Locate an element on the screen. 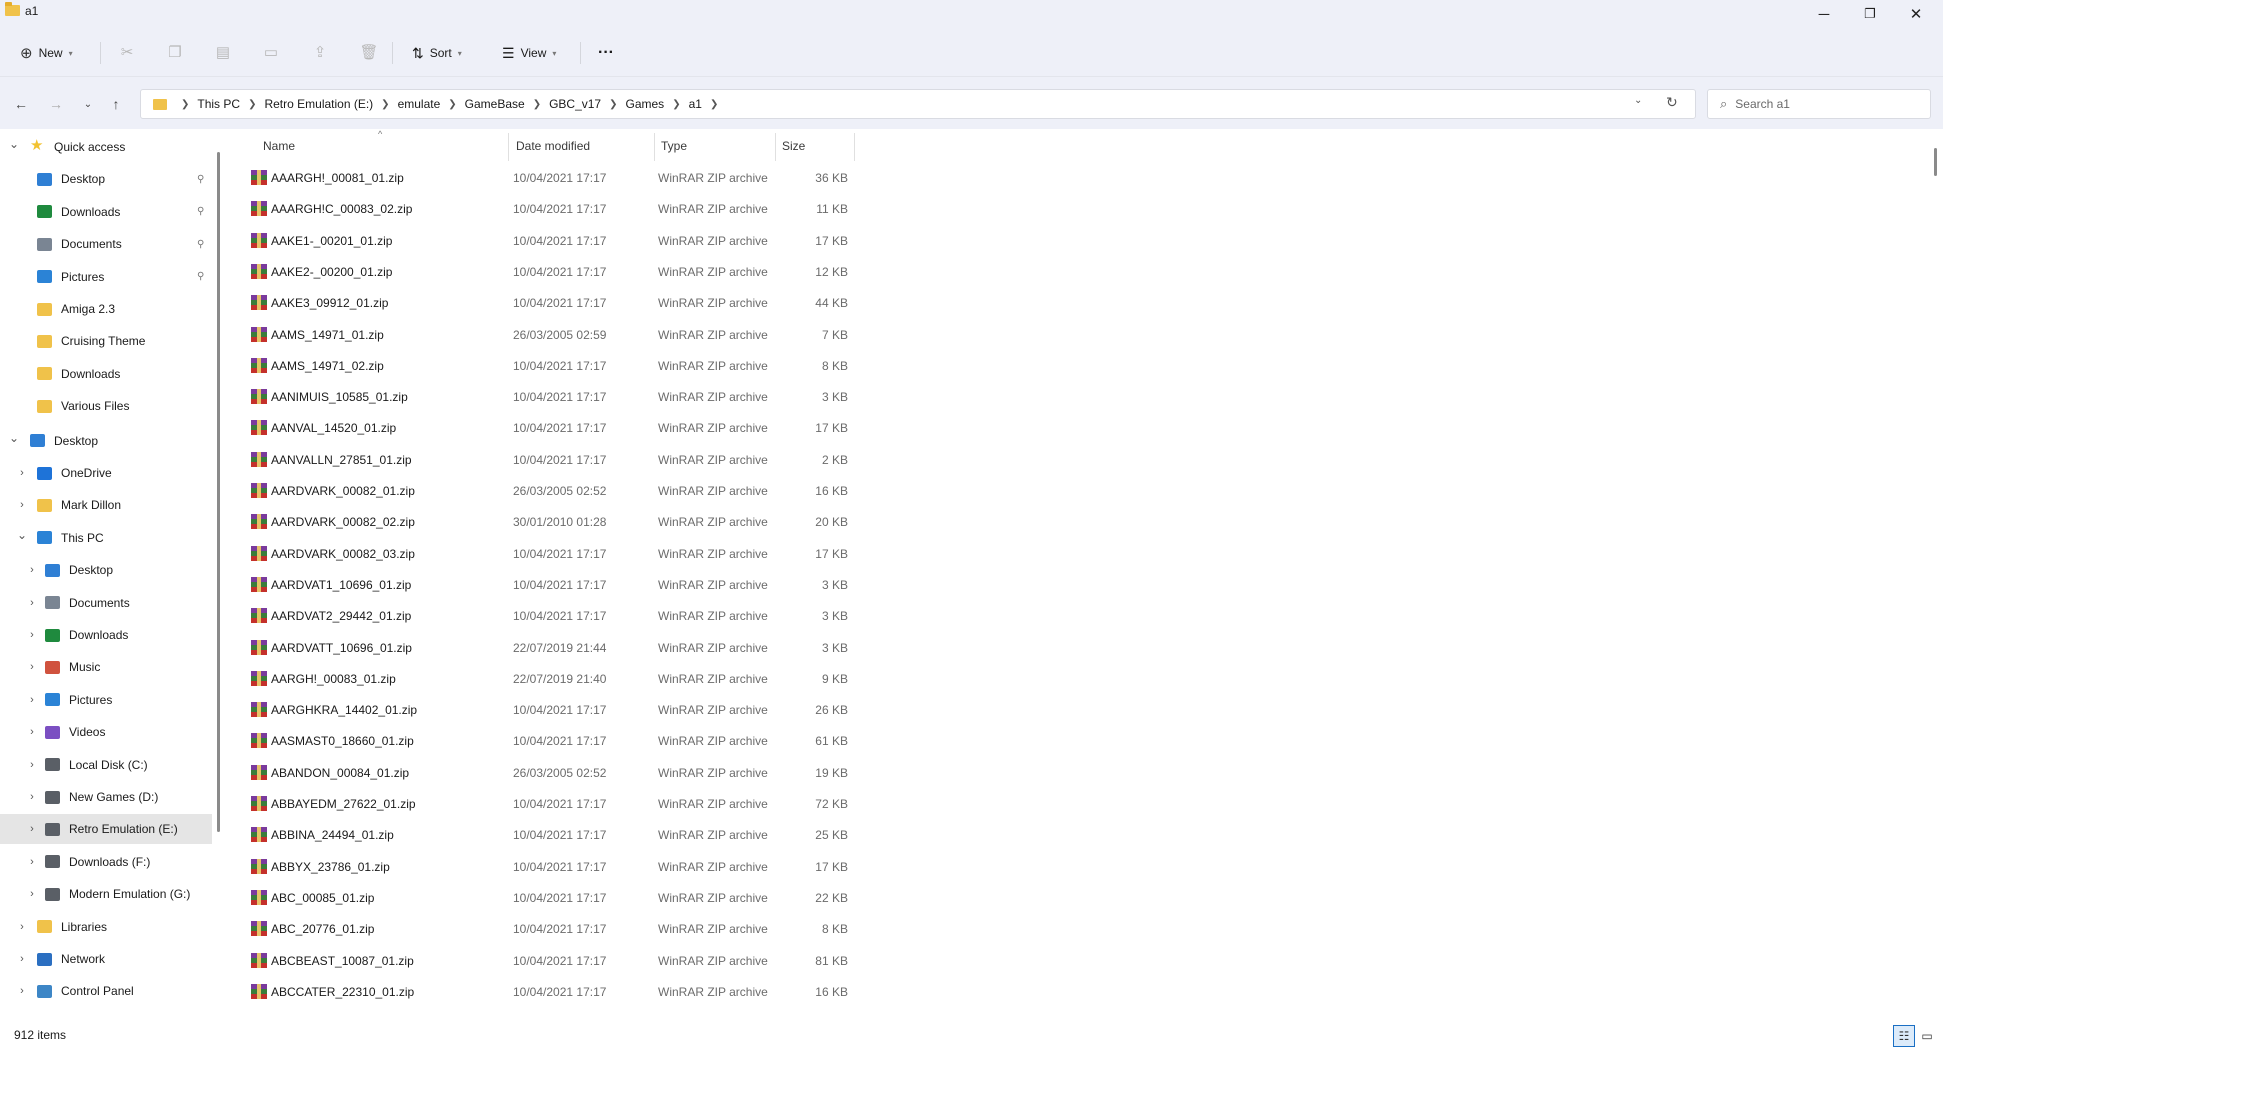  nav-quick-access: ⌄ ★ Quick access is located at coordinates (106, 147).